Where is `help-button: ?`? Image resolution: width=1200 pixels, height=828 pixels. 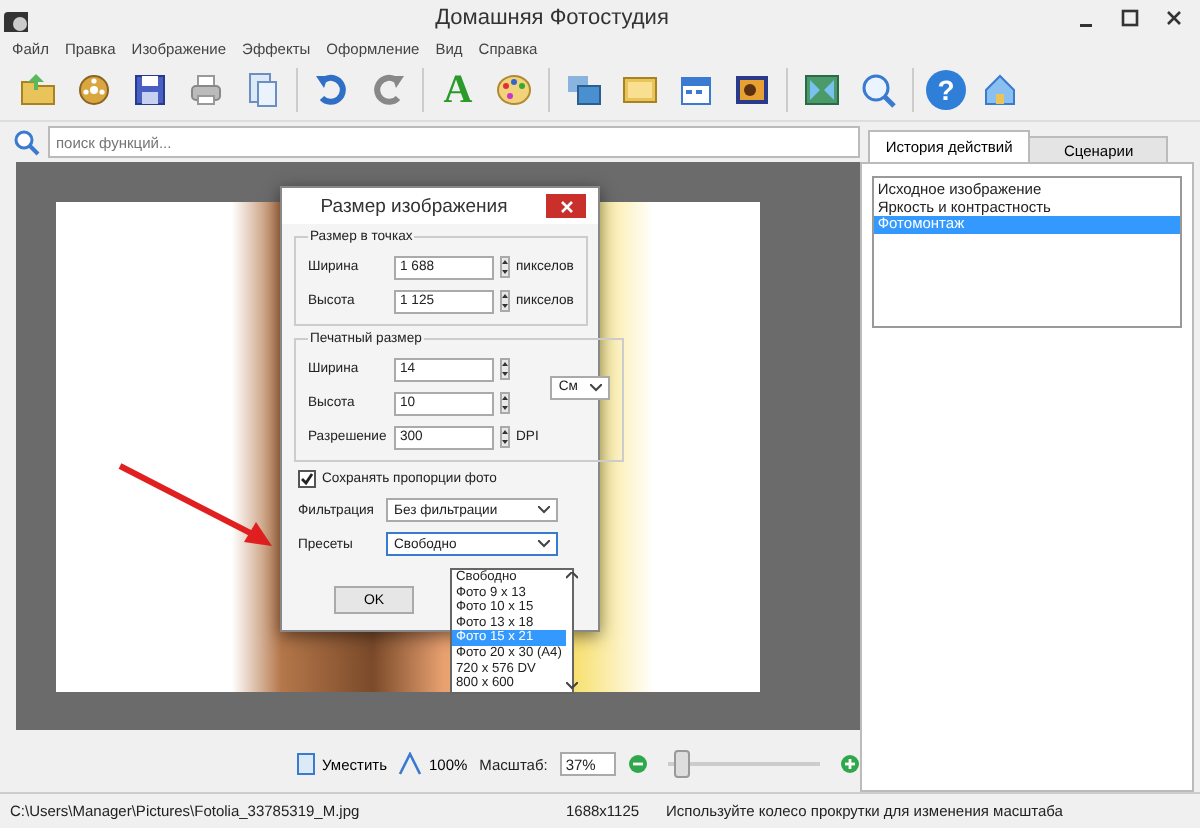 help-button: ? is located at coordinates (946, 90).